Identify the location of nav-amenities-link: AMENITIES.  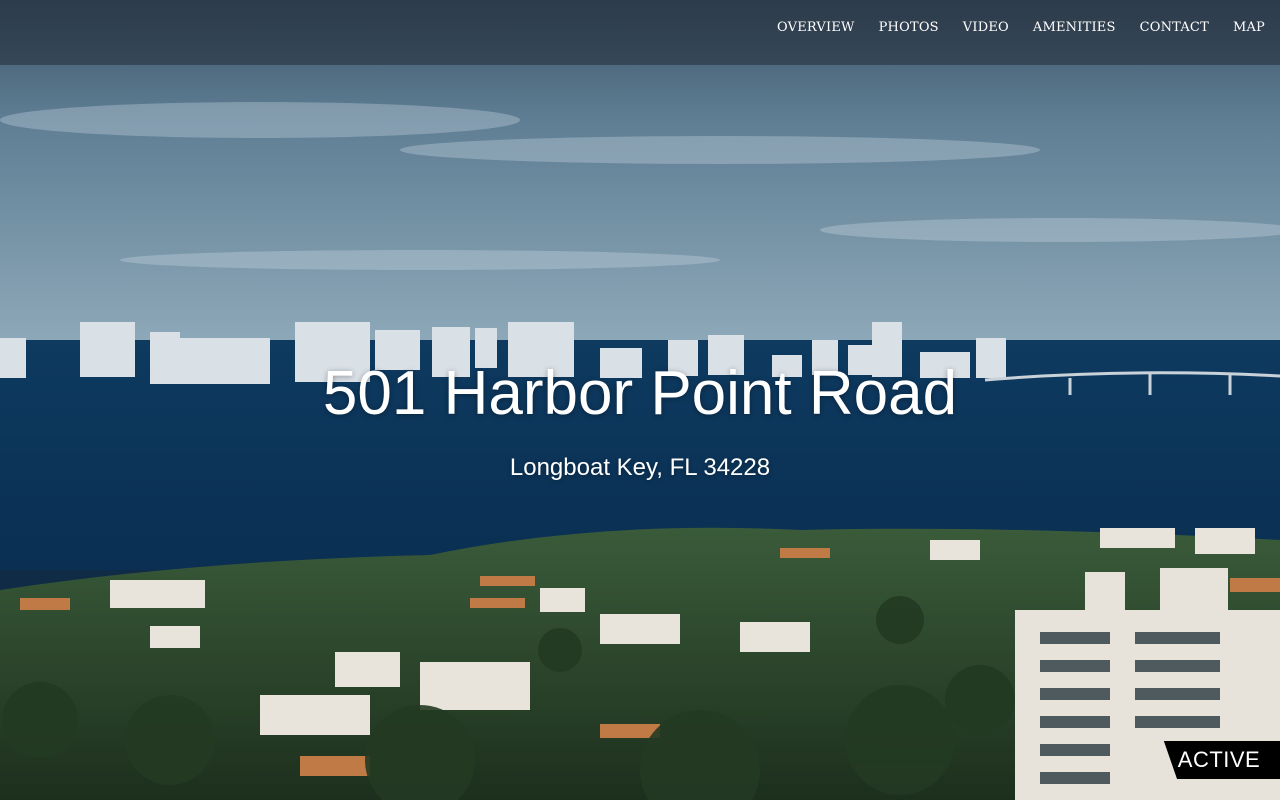
(1074, 27).